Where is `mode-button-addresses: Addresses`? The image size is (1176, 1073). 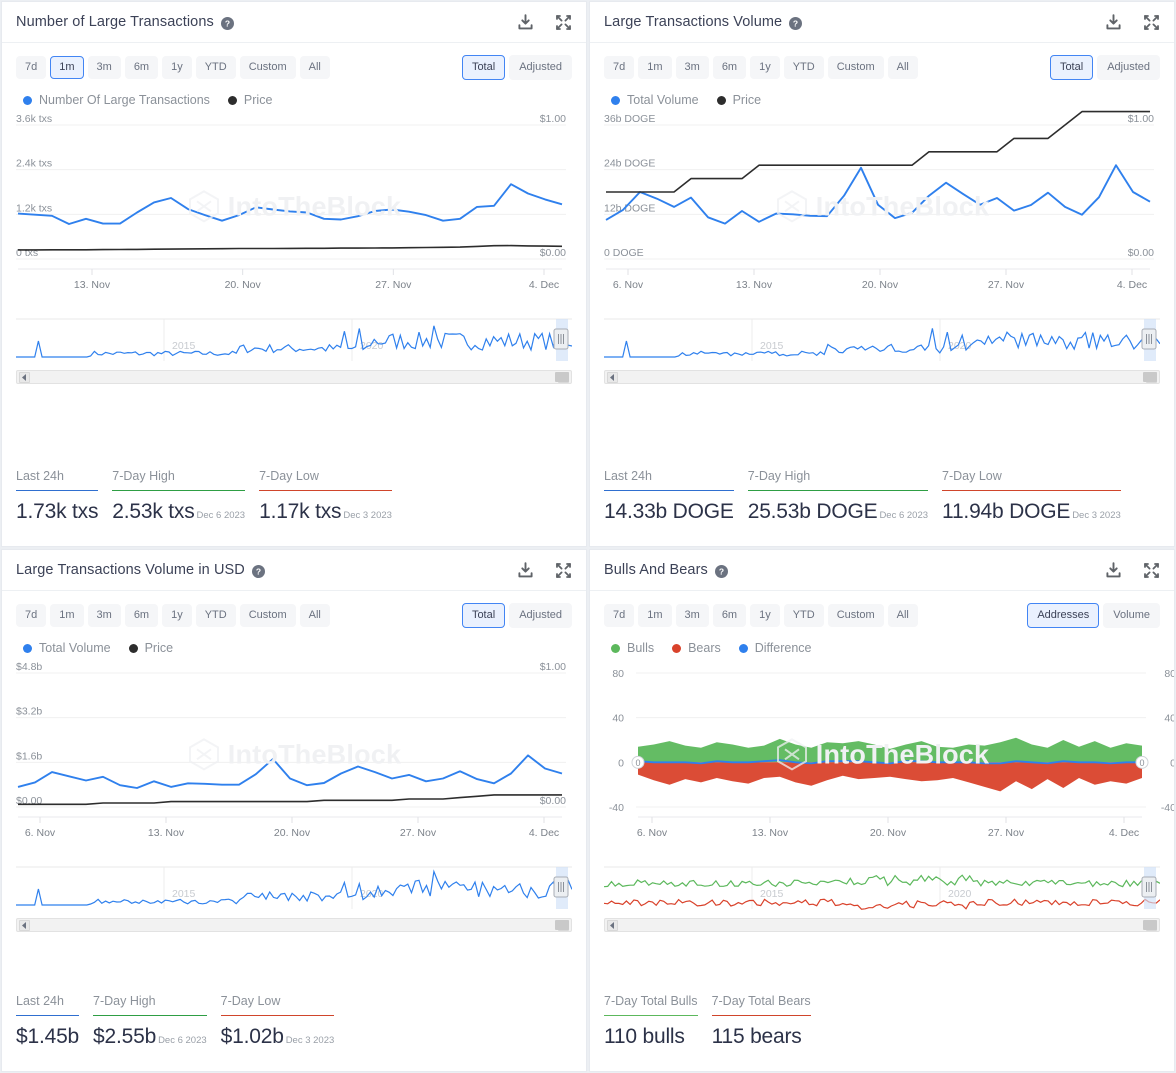 mode-button-addresses: Addresses is located at coordinates (1063, 615).